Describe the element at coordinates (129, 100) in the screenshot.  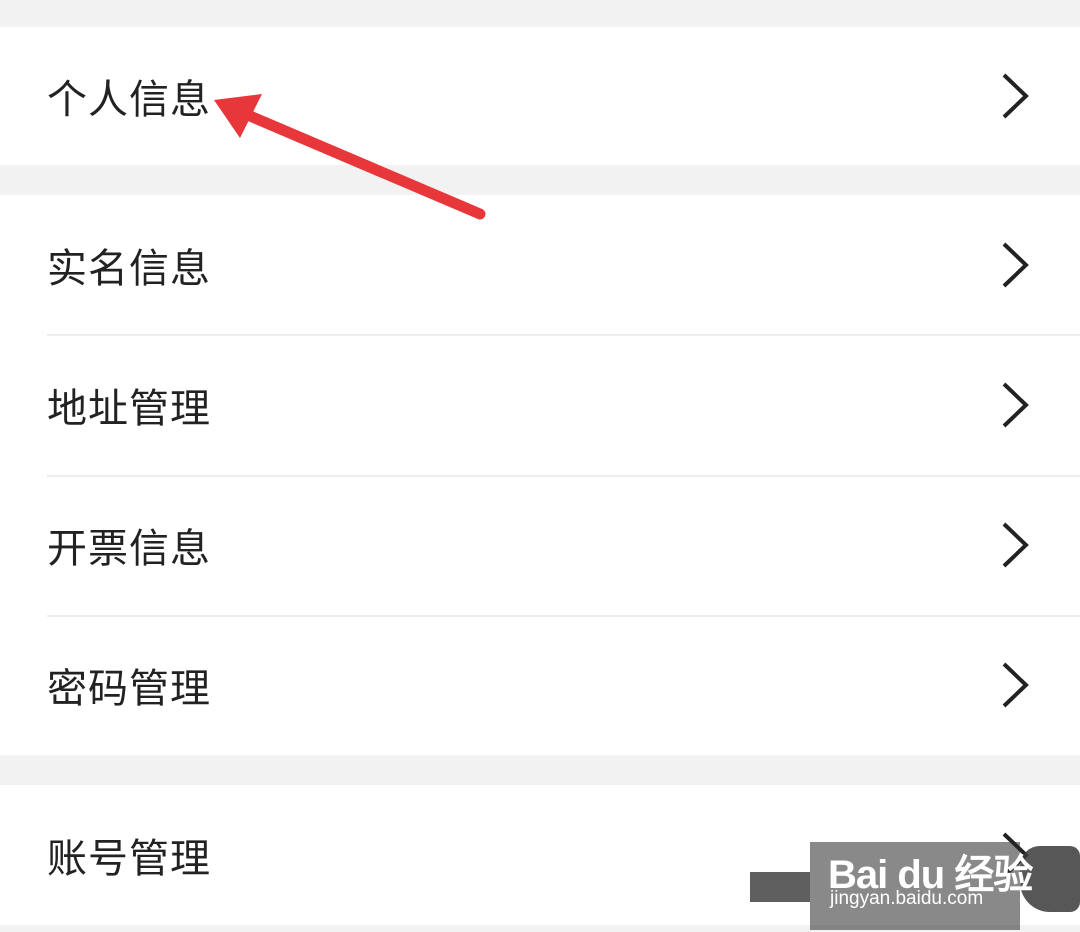
I see `menu-item-label: 个人信息` at that location.